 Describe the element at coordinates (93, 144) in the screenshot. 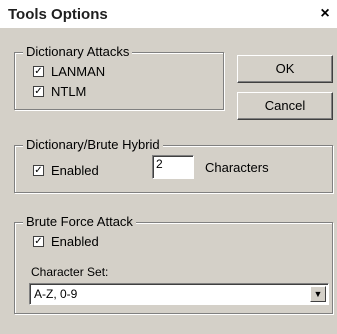

I see `hybrid-legend: Dictionary/Brute Hybrid` at that location.